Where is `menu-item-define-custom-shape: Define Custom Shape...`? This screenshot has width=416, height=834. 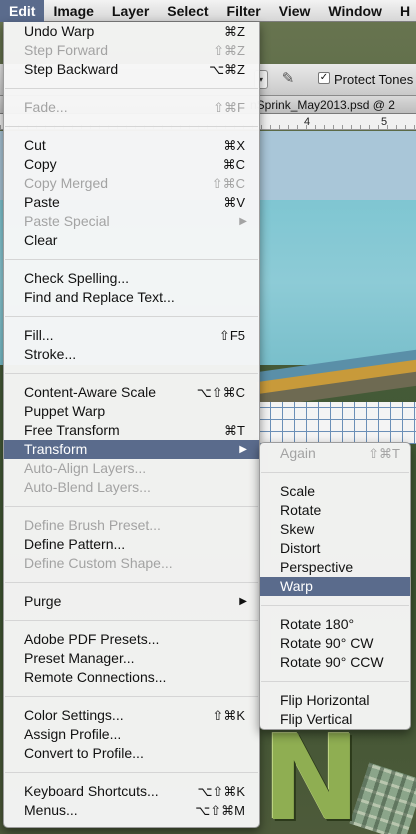 menu-item-define-custom-shape: Define Custom Shape... is located at coordinates (131, 563).